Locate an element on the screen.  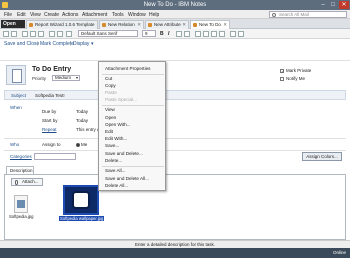
assign-to-me-radio: Me is located at coordinates (81, 144).